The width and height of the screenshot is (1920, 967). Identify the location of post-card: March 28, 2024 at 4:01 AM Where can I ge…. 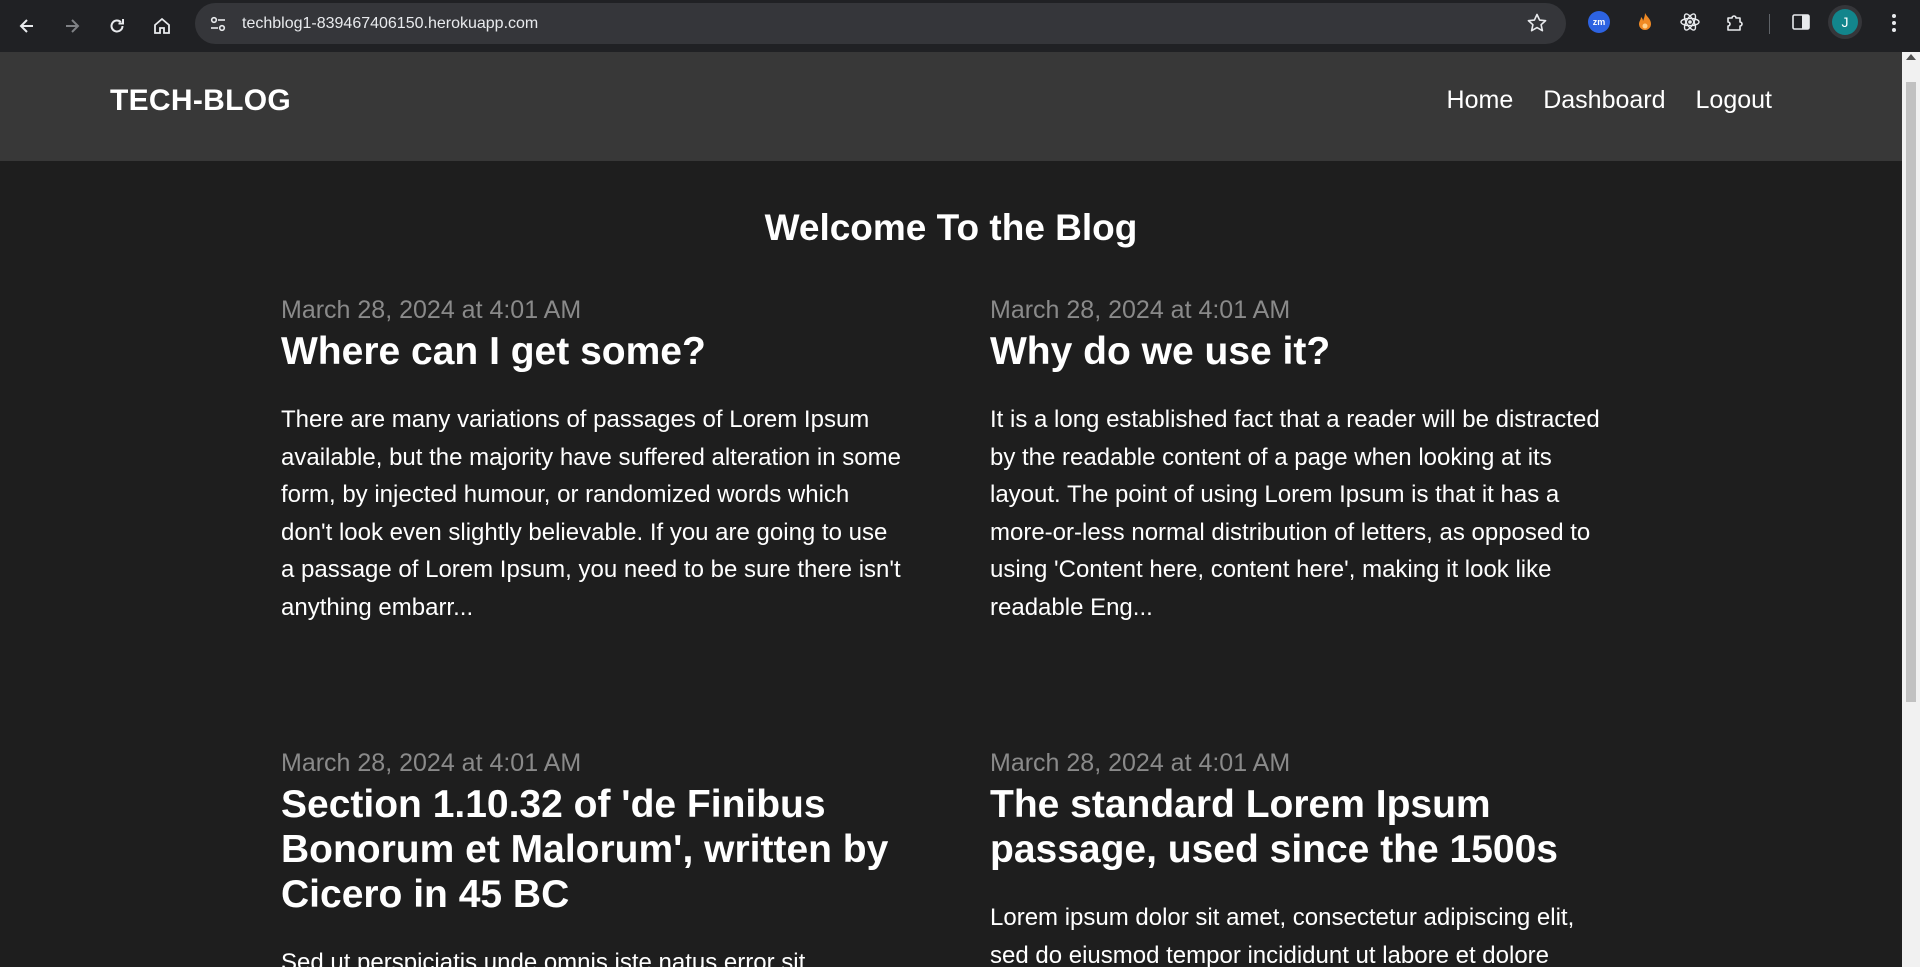
(593, 461).